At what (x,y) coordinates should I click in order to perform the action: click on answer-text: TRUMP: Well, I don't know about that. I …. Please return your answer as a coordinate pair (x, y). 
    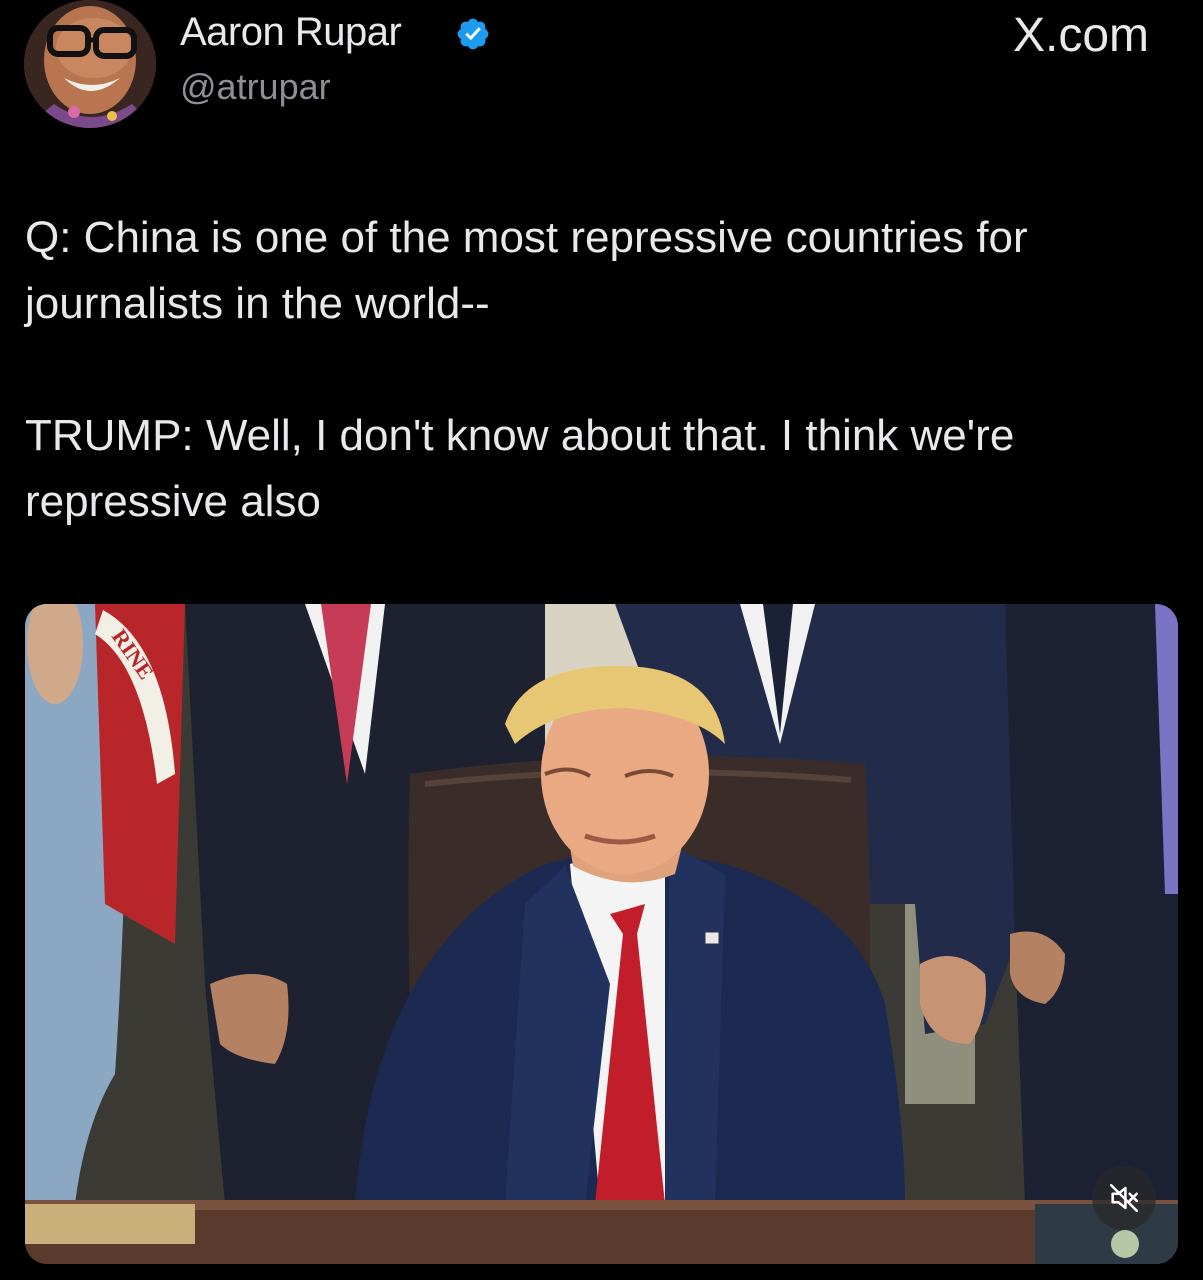
    Looking at the image, I should click on (520, 468).